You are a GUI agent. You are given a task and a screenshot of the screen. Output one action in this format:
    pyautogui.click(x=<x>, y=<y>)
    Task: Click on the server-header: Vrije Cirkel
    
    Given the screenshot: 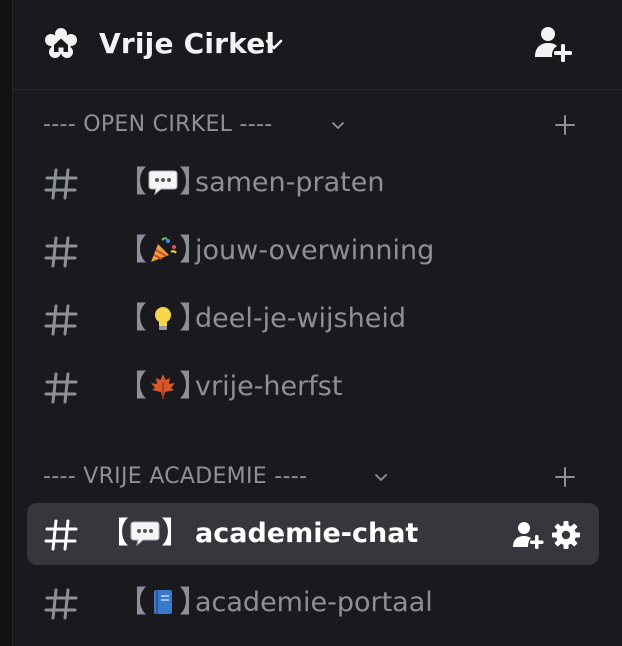 What is the action you would take?
    pyautogui.click(x=317, y=45)
    